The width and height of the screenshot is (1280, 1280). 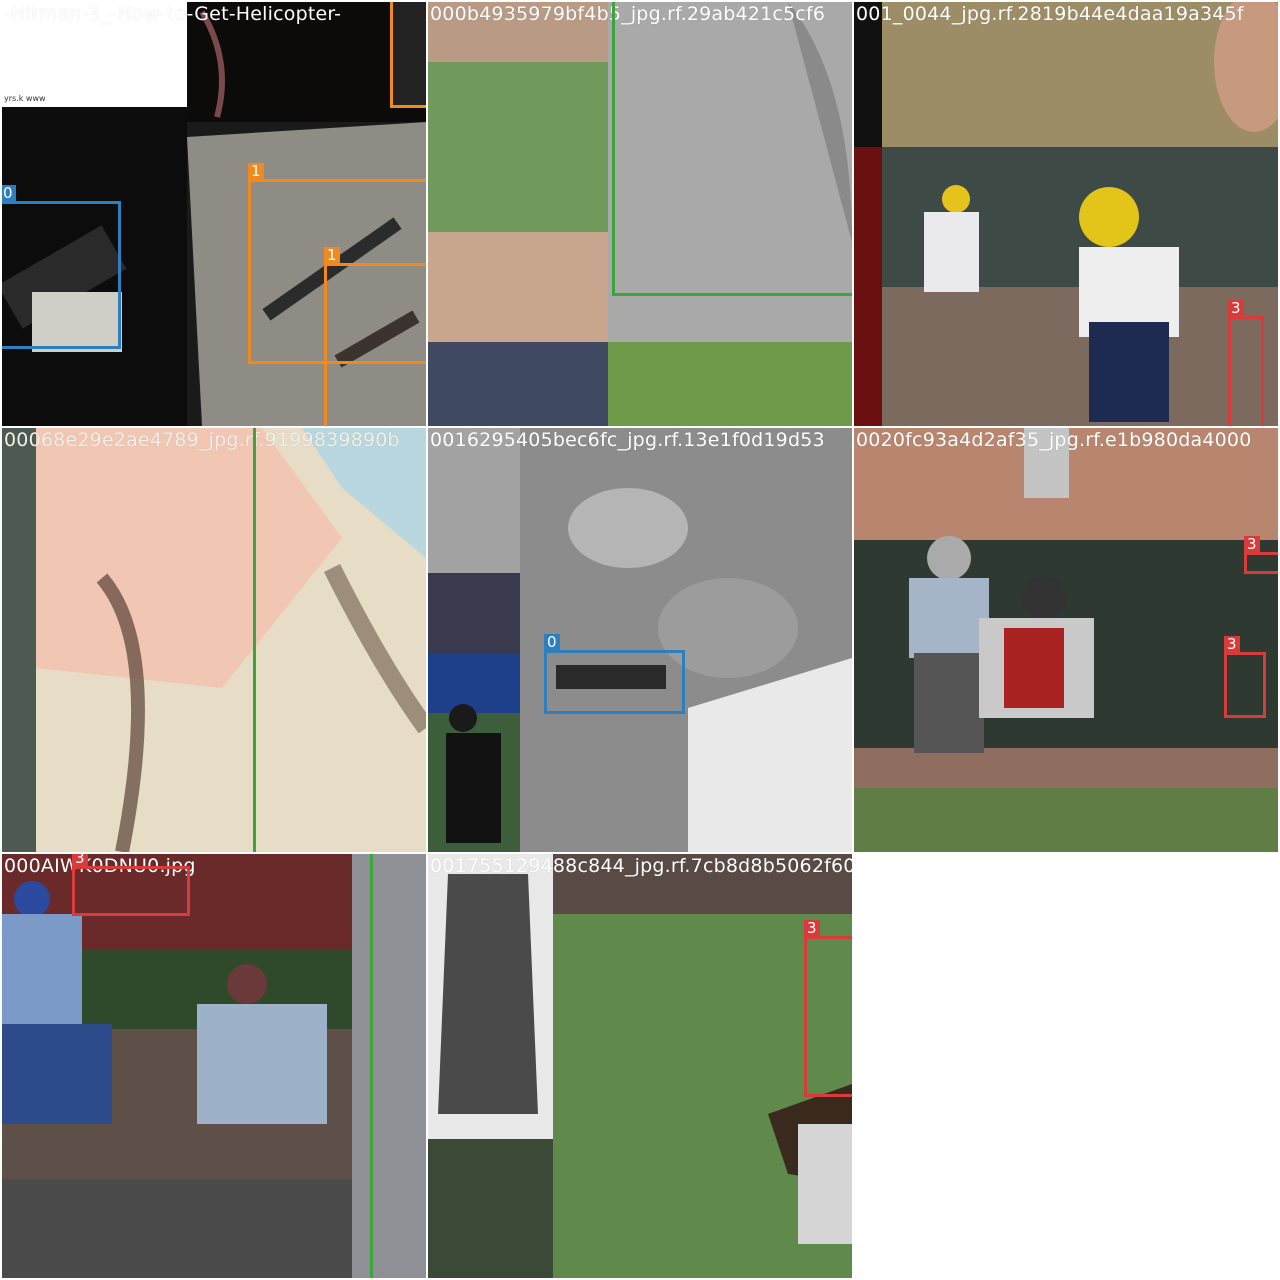 I want to click on tile-1-filename: -Hitman-3_-How-to-Get-Helicopter-, so click(x=173, y=14).